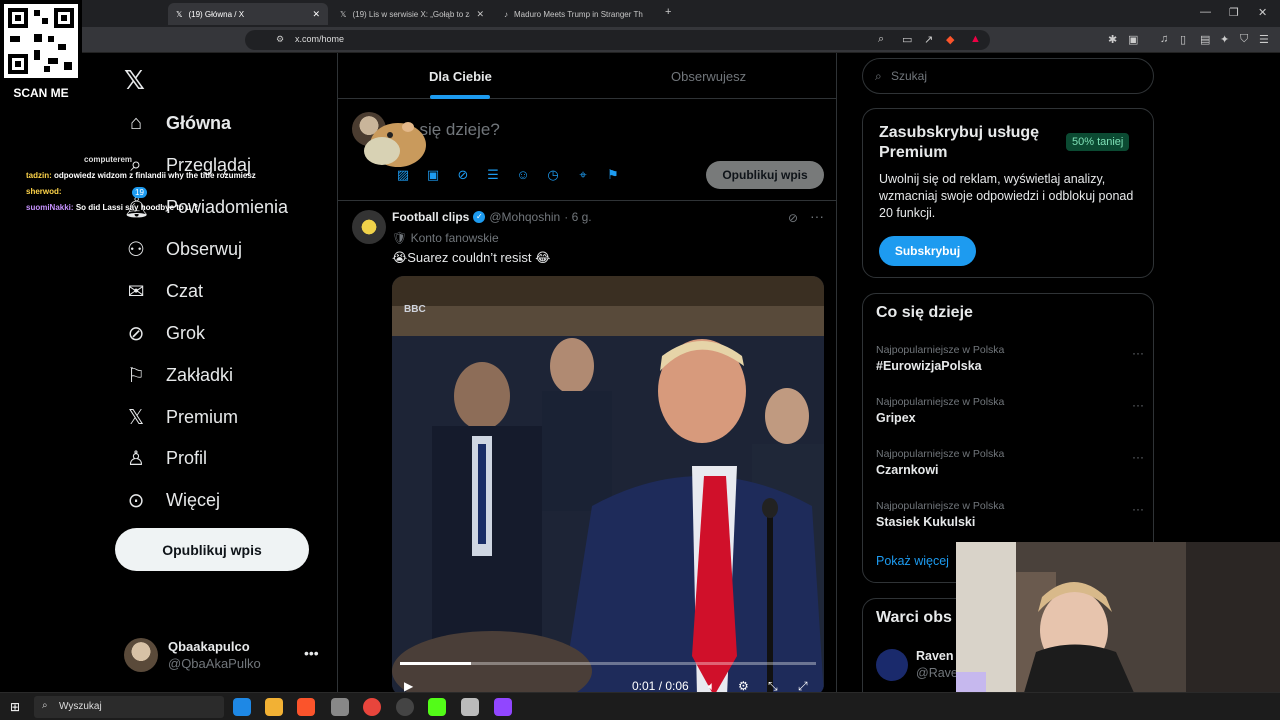 The image size is (1280, 720). I want to click on sidebar-toggle-icon: ▣, so click(1133, 39).